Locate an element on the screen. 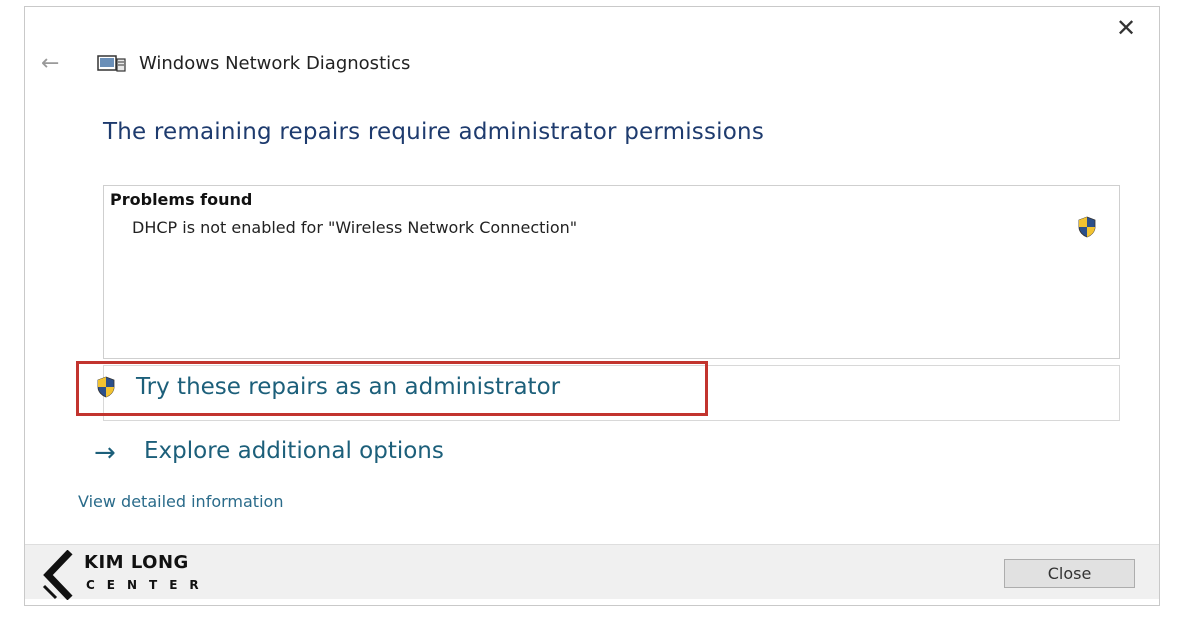 The image size is (1200, 628). window-title: Windows Network Diagnostics is located at coordinates (275, 63).